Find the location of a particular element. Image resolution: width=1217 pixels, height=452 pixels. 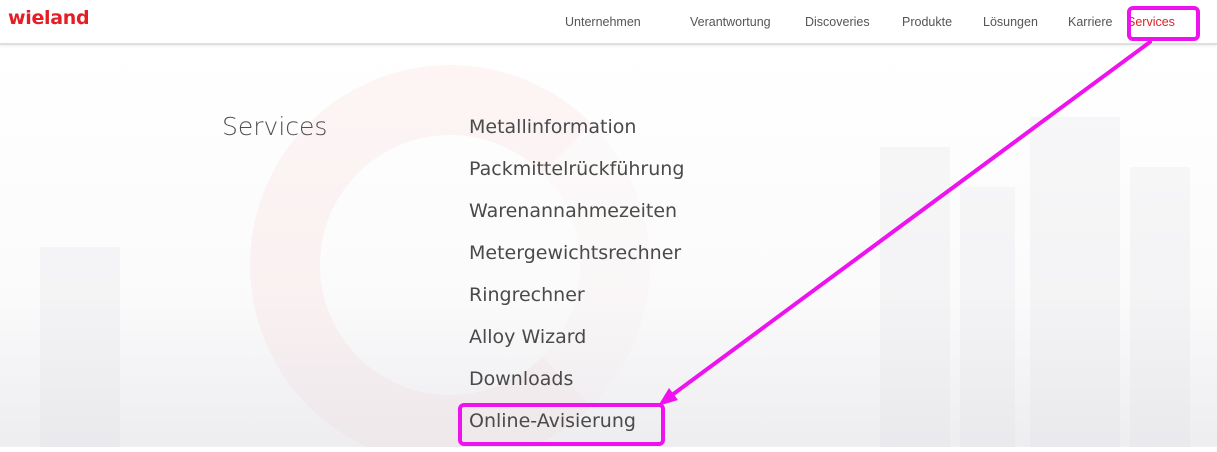

nav-item-produkte: Produkte is located at coordinates (927, 22).